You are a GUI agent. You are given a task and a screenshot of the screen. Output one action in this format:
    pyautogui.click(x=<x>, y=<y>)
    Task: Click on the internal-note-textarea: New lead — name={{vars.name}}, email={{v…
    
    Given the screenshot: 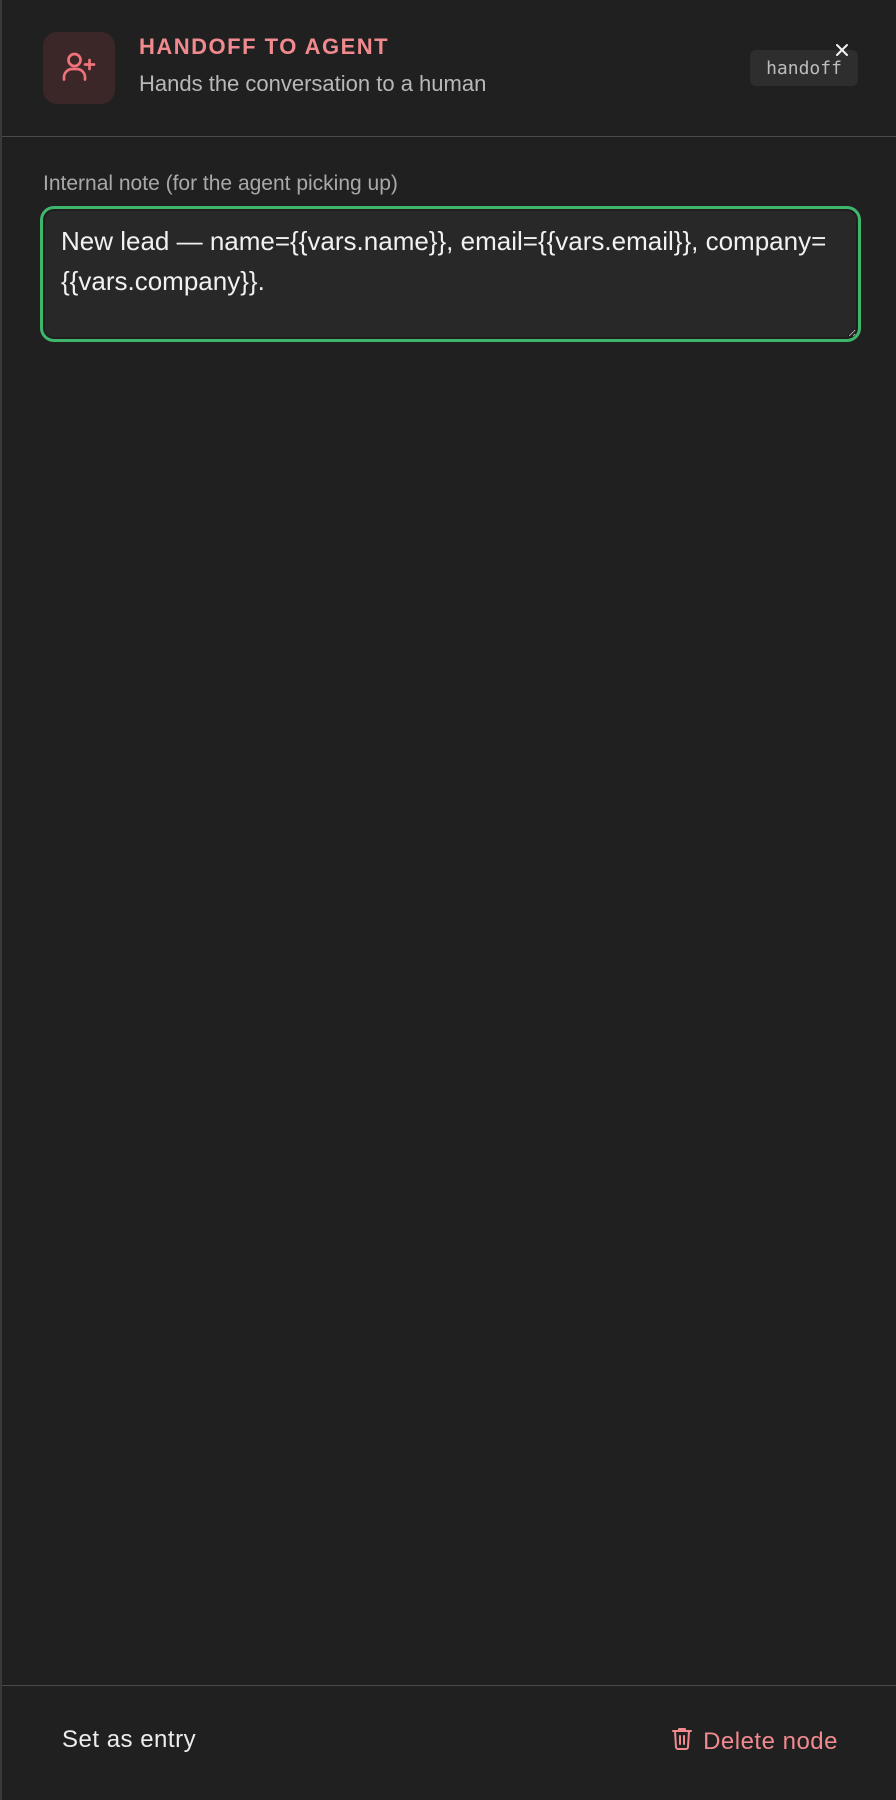 What is the action you would take?
    pyautogui.click(x=450, y=274)
    